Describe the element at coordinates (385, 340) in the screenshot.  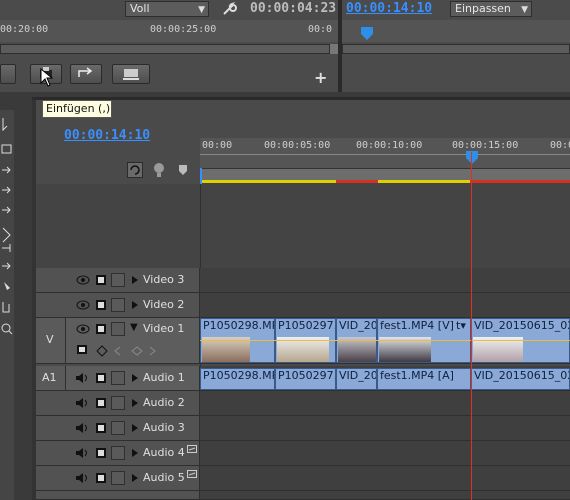
I see `opacity-rubberband` at that location.